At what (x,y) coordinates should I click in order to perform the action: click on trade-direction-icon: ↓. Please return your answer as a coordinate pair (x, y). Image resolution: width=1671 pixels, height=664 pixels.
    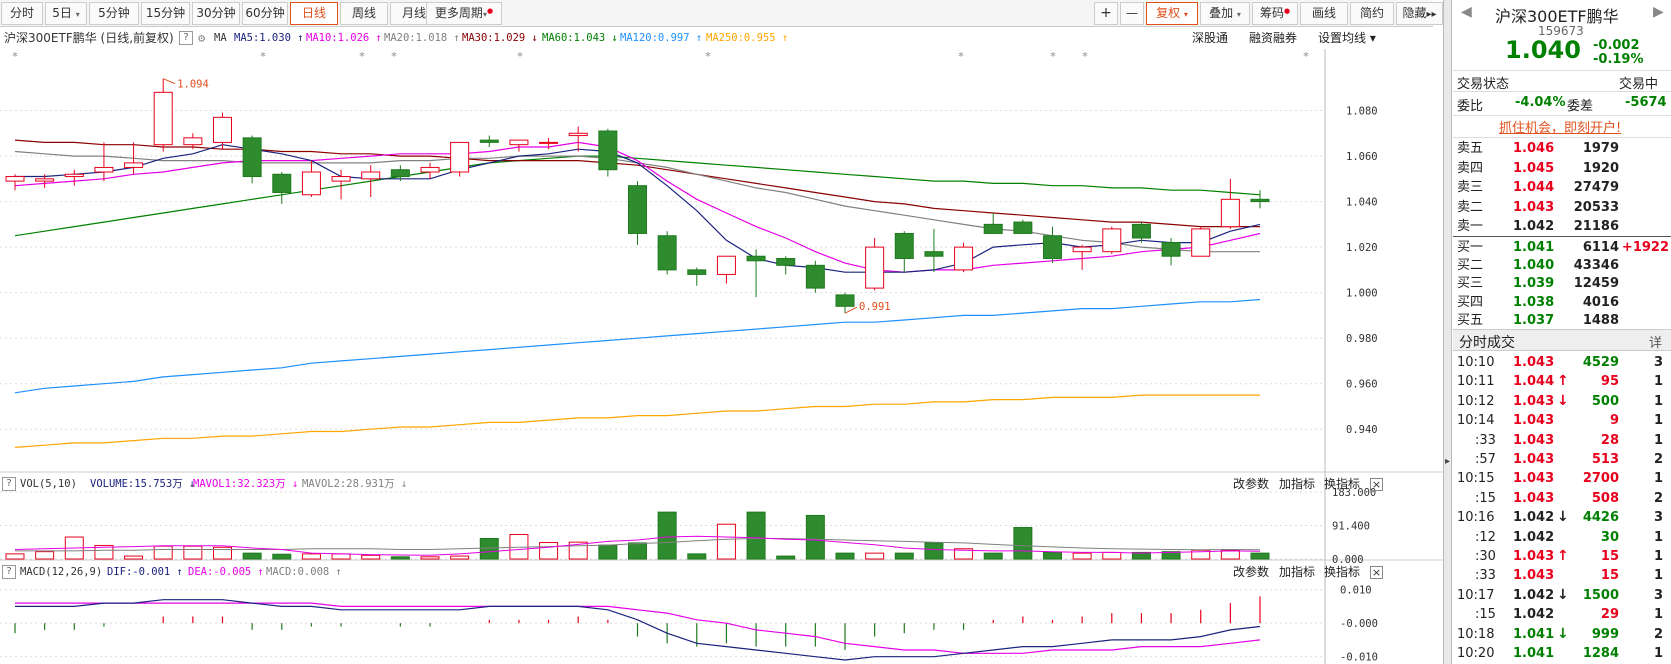
    Looking at the image, I should click on (1563, 594).